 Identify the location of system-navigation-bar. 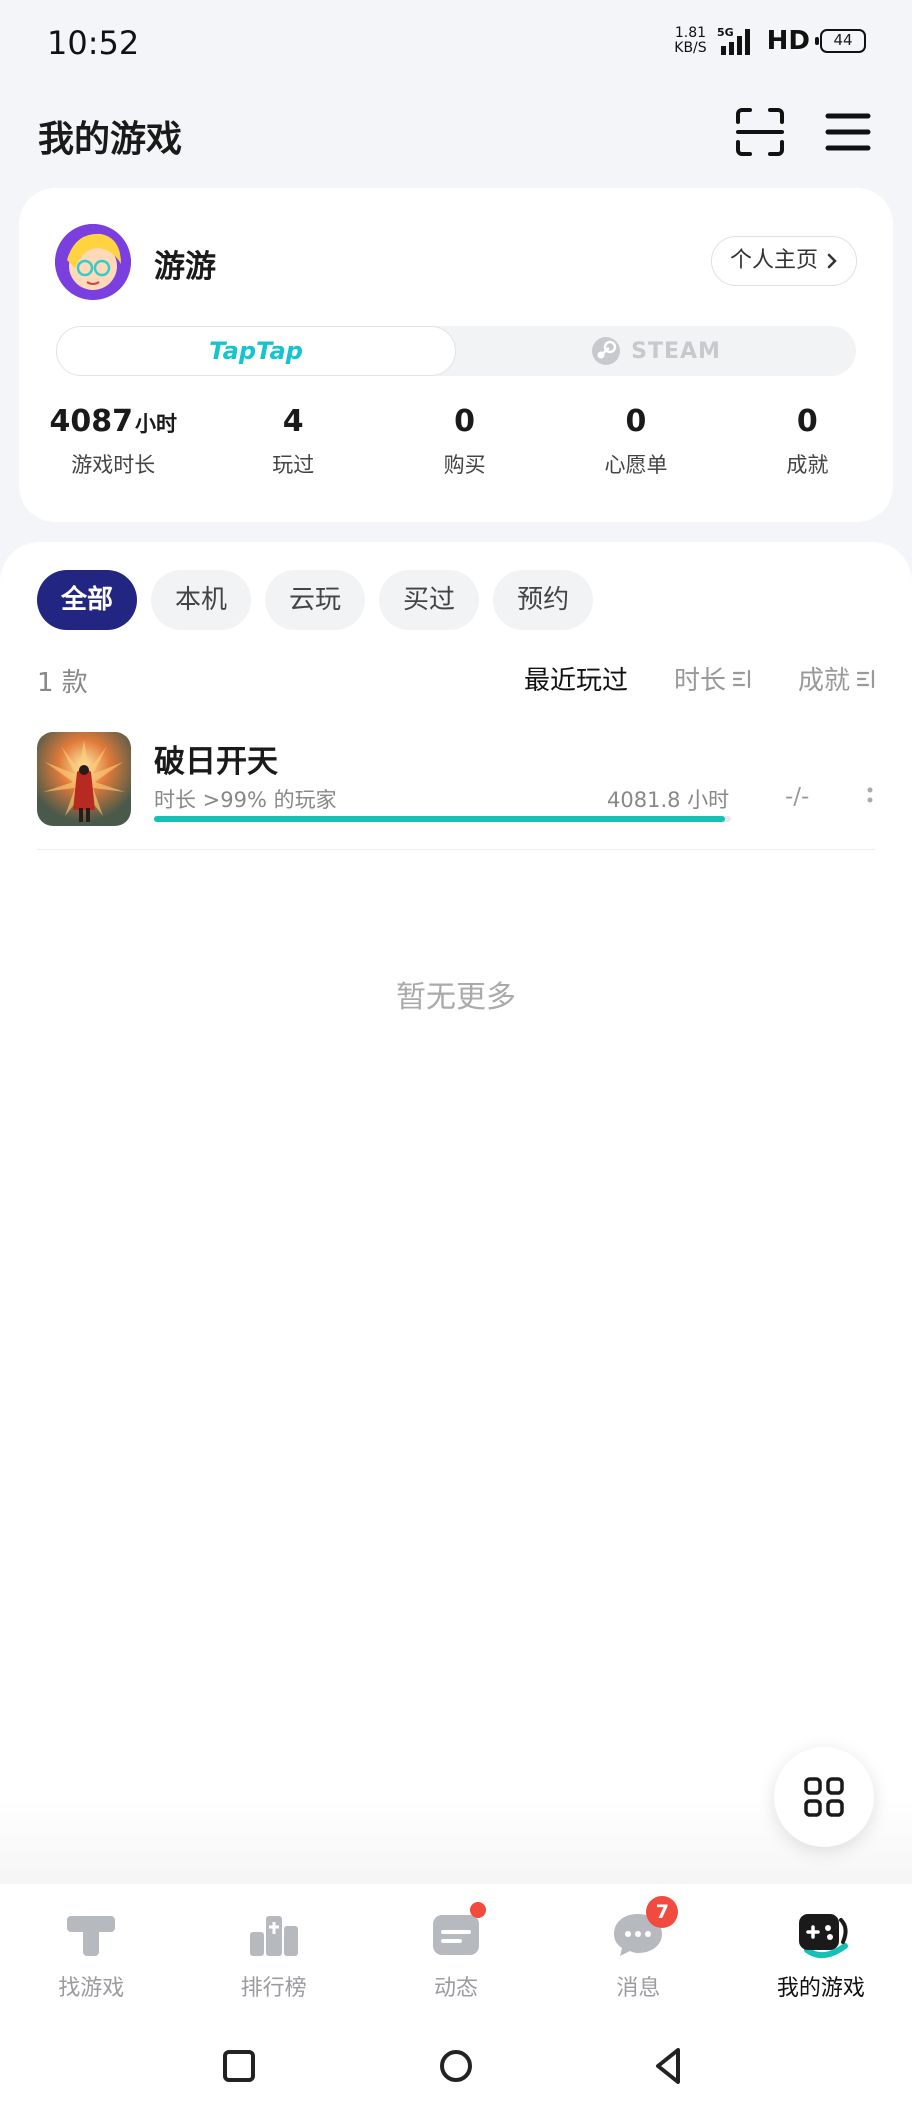
(456, 2068).